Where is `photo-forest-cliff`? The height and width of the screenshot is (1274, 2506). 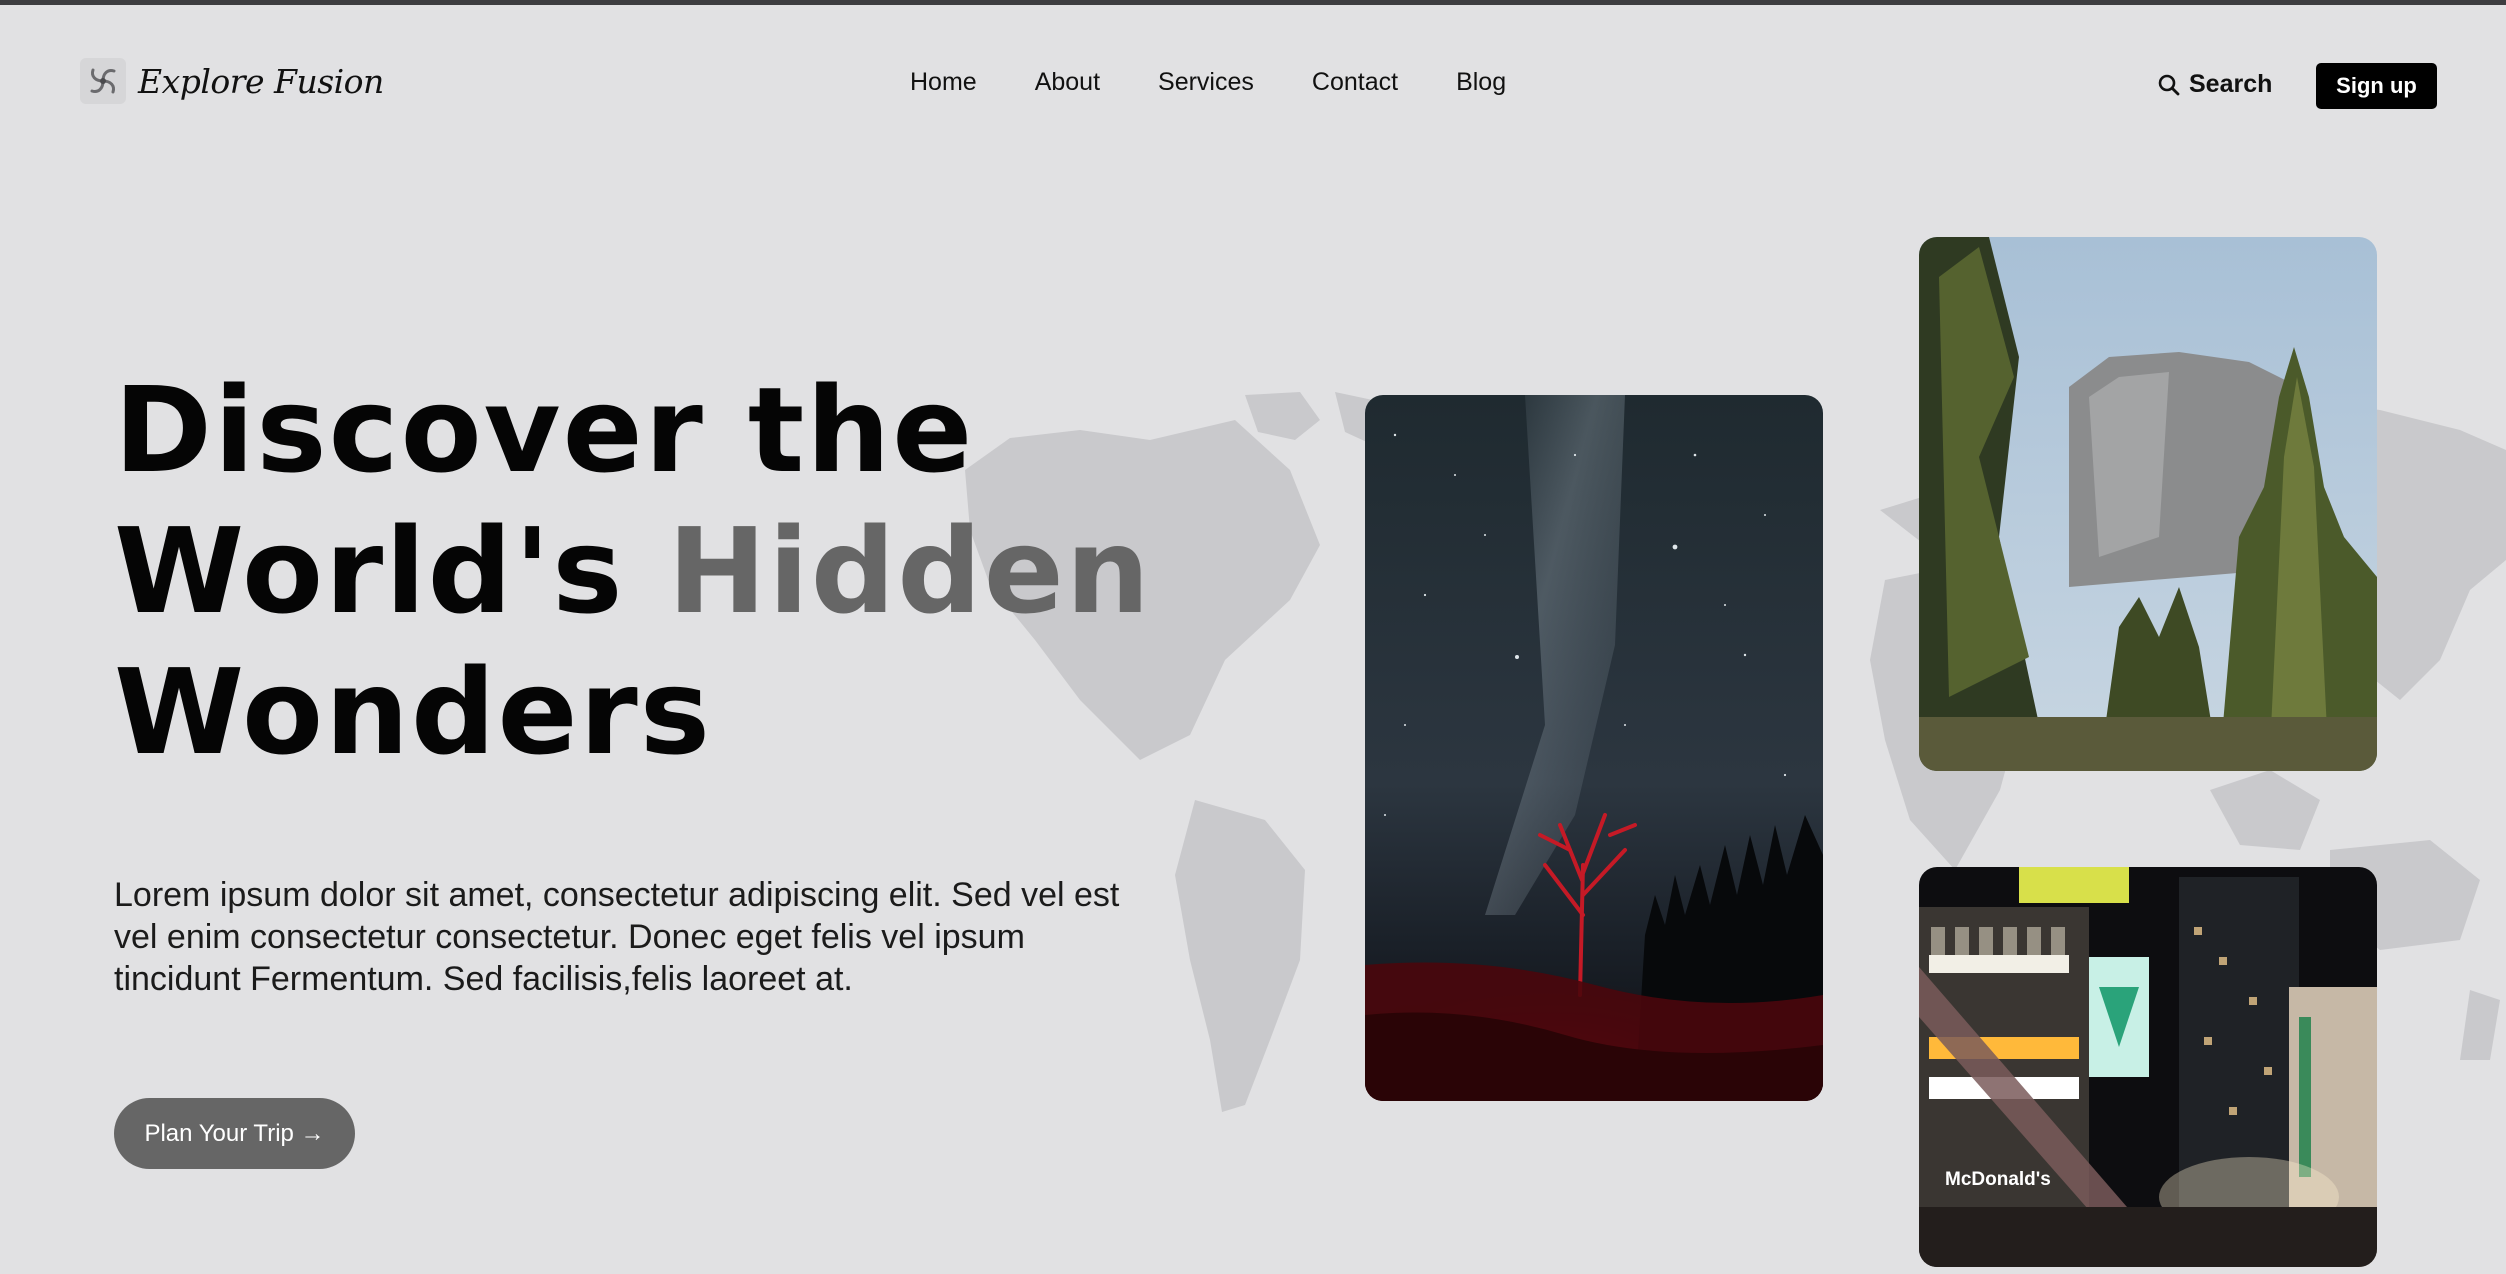 photo-forest-cliff is located at coordinates (2148, 504).